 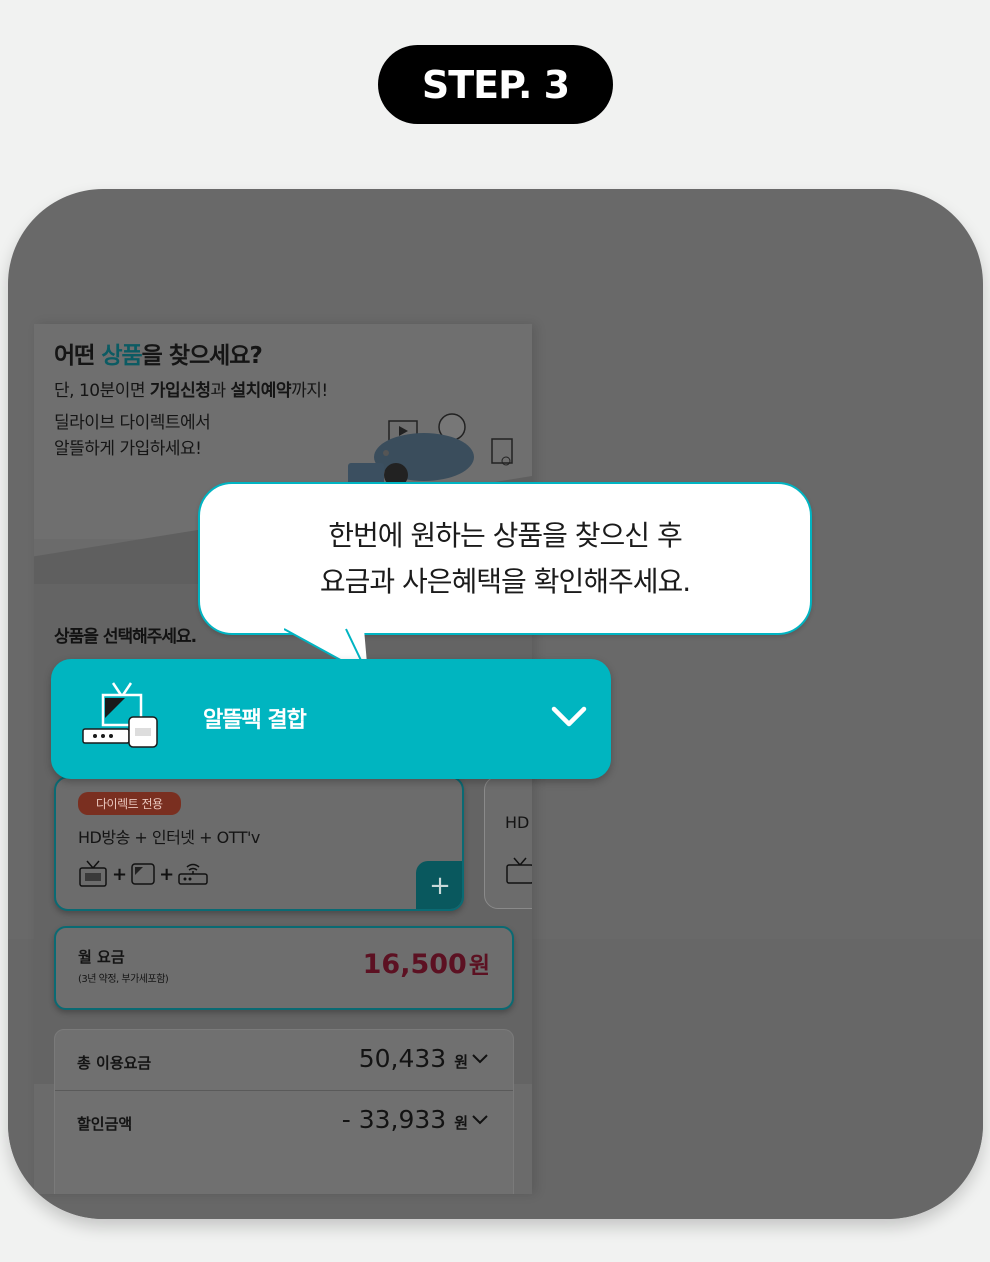 What do you see at coordinates (331, 719) in the screenshot?
I see `product-dropdown: 알뜰팩 결합` at bounding box center [331, 719].